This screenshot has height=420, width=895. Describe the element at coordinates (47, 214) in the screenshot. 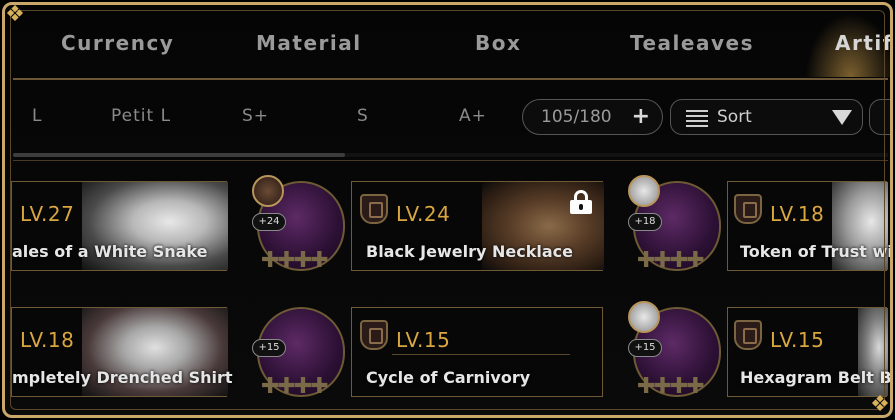

I see `item-level: LV.27` at that location.